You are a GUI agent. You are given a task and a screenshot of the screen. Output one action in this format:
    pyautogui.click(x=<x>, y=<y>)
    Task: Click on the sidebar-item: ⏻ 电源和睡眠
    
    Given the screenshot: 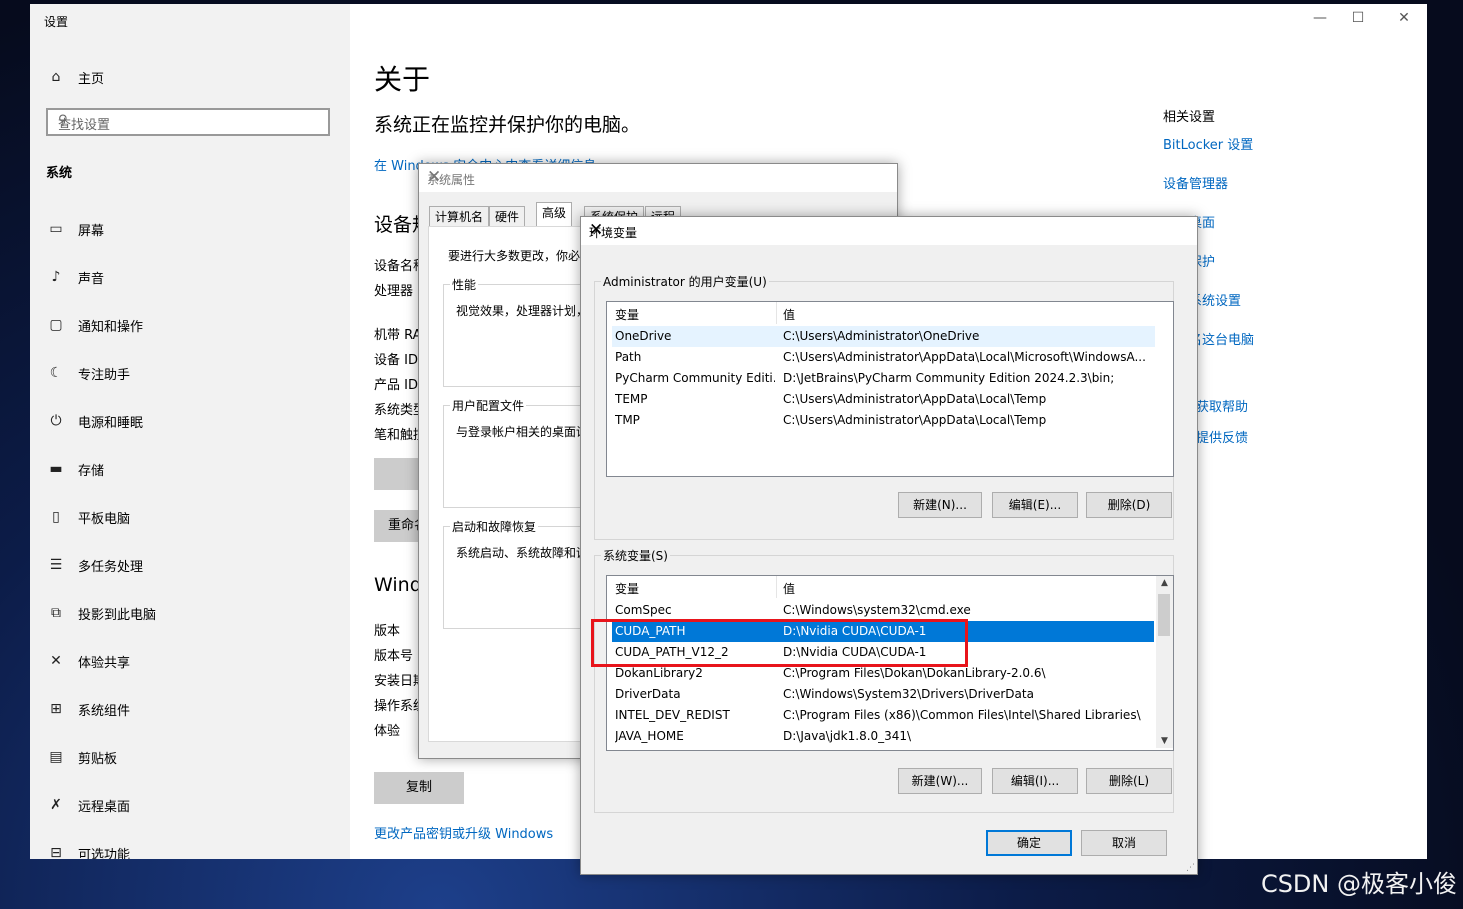 What is the action you would take?
    pyautogui.click(x=94, y=421)
    